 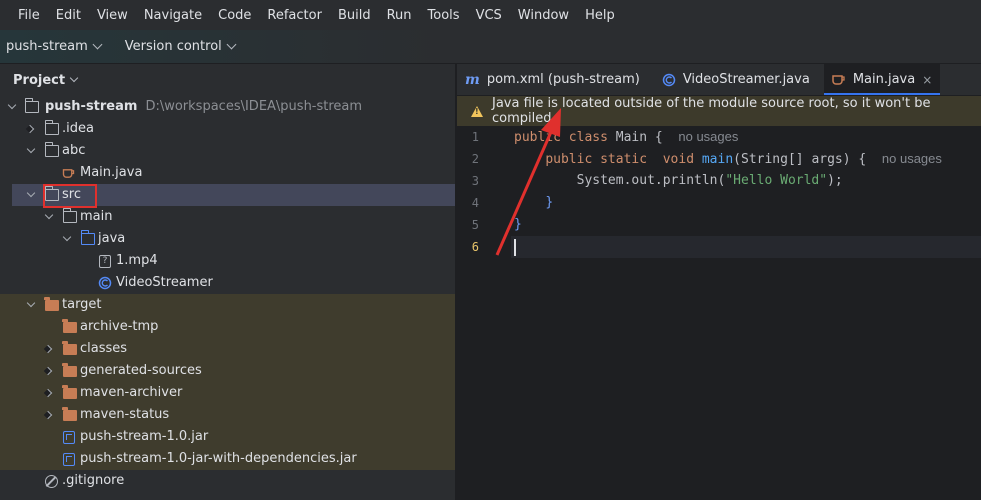 I want to click on menu-refactor: Refactor, so click(x=294, y=15).